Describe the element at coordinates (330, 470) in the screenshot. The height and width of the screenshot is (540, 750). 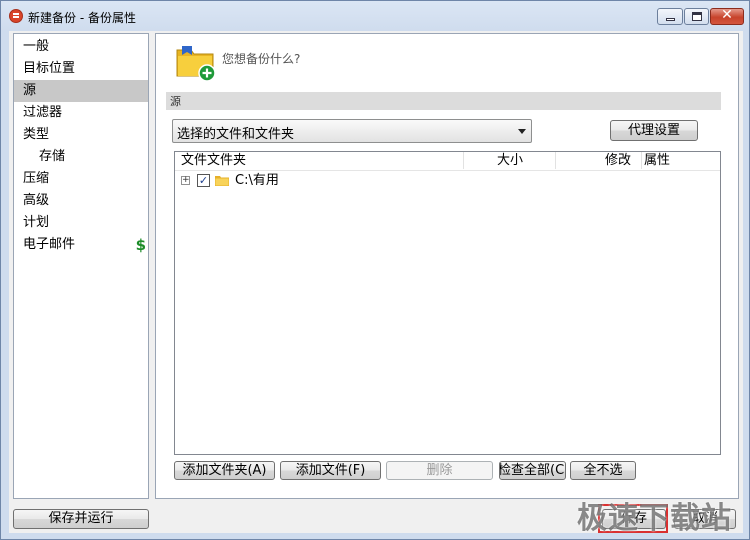
I see `add-file-button: 添加文件(F)` at that location.